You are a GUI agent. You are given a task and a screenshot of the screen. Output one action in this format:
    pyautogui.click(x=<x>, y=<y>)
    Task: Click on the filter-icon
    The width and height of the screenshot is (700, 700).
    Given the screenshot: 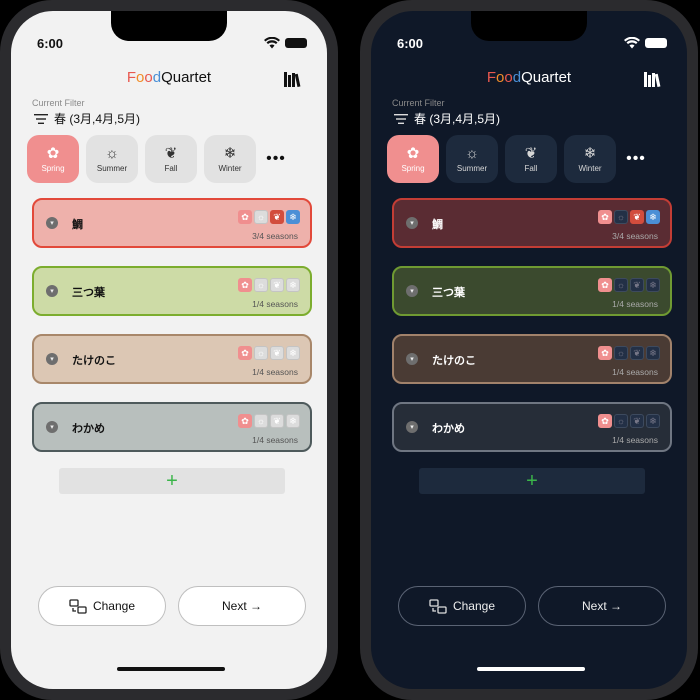 What is the action you would take?
    pyautogui.click(x=41, y=118)
    